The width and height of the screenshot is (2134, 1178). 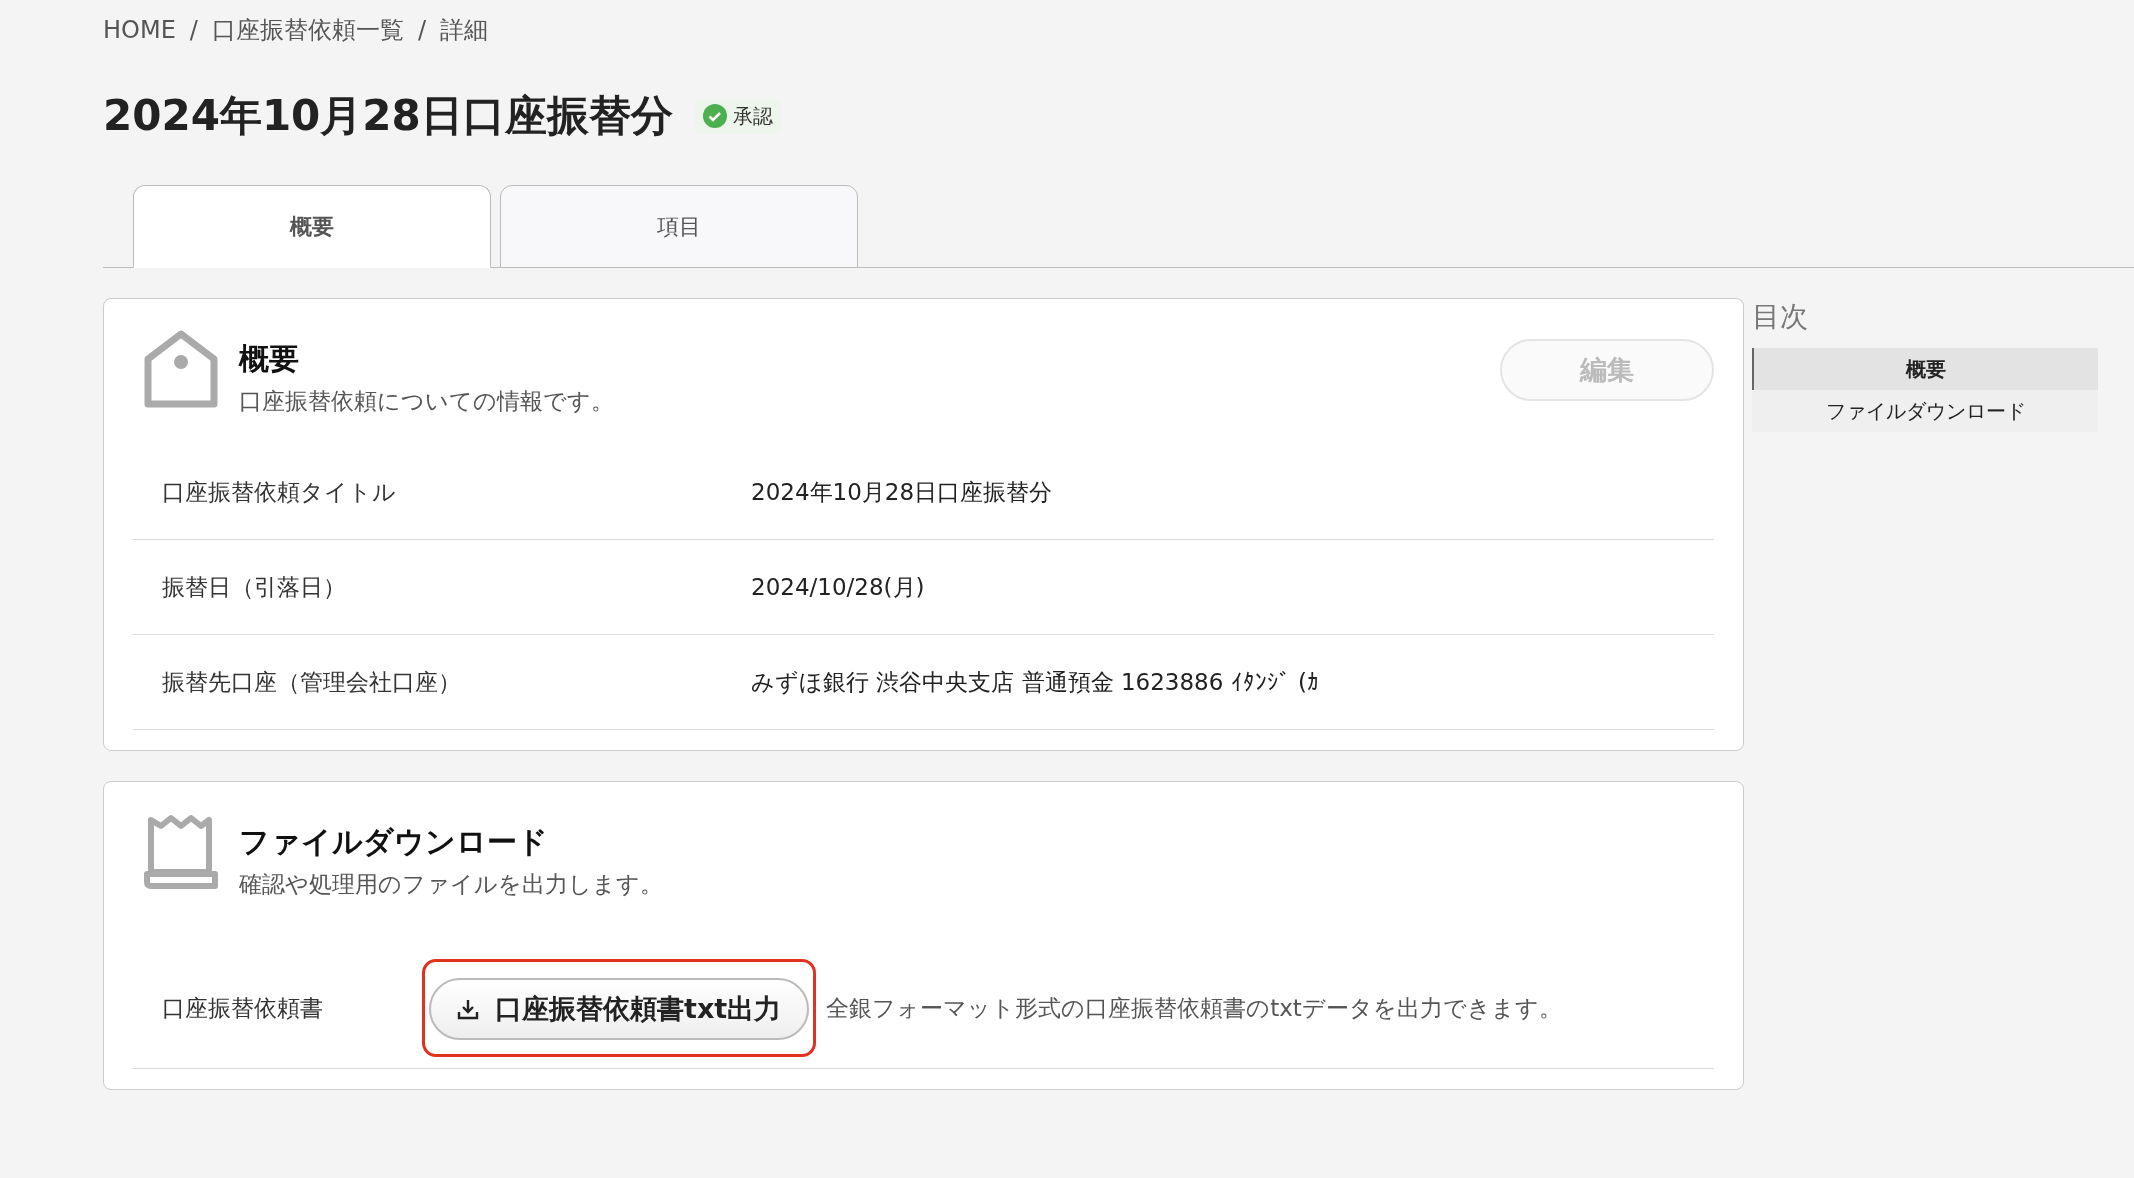 What do you see at coordinates (1035, 682) in the screenshot?
I see `field-value: みずほ銀行 渋谷中央支店 普通預金 1623886 ｲﾀﾝｼﾞ (ｶ` at bounding box center [1035, 682].